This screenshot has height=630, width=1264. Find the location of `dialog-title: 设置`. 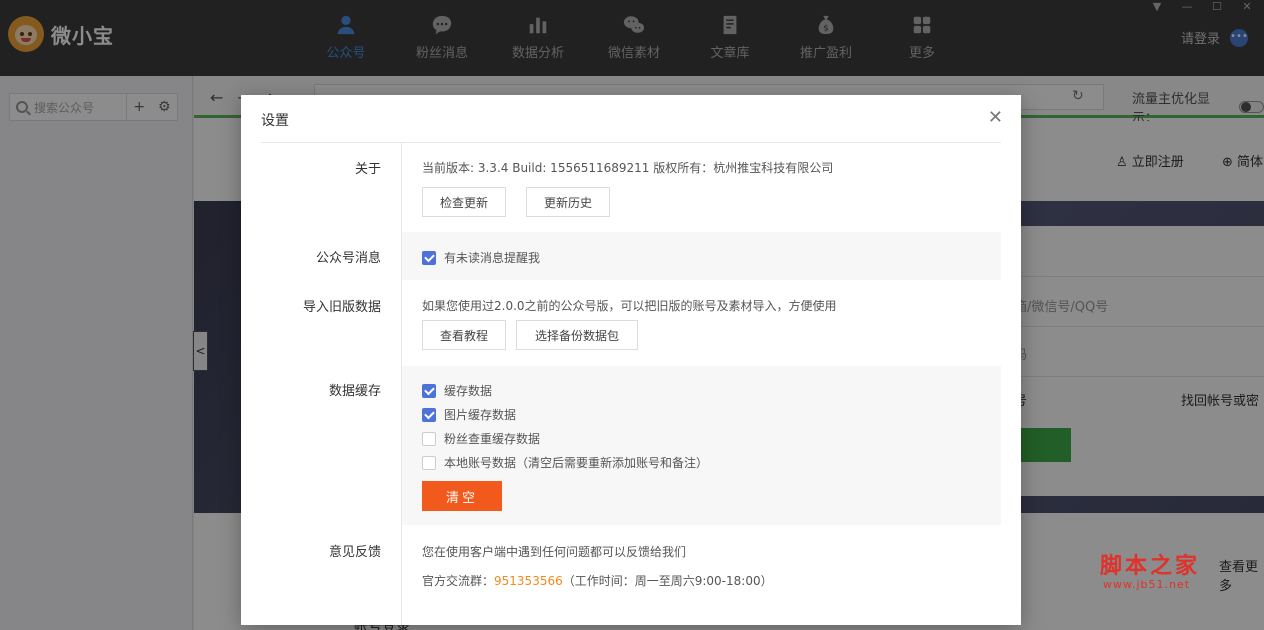

dialog-title: 设置 is located at coordinates (275, 121).